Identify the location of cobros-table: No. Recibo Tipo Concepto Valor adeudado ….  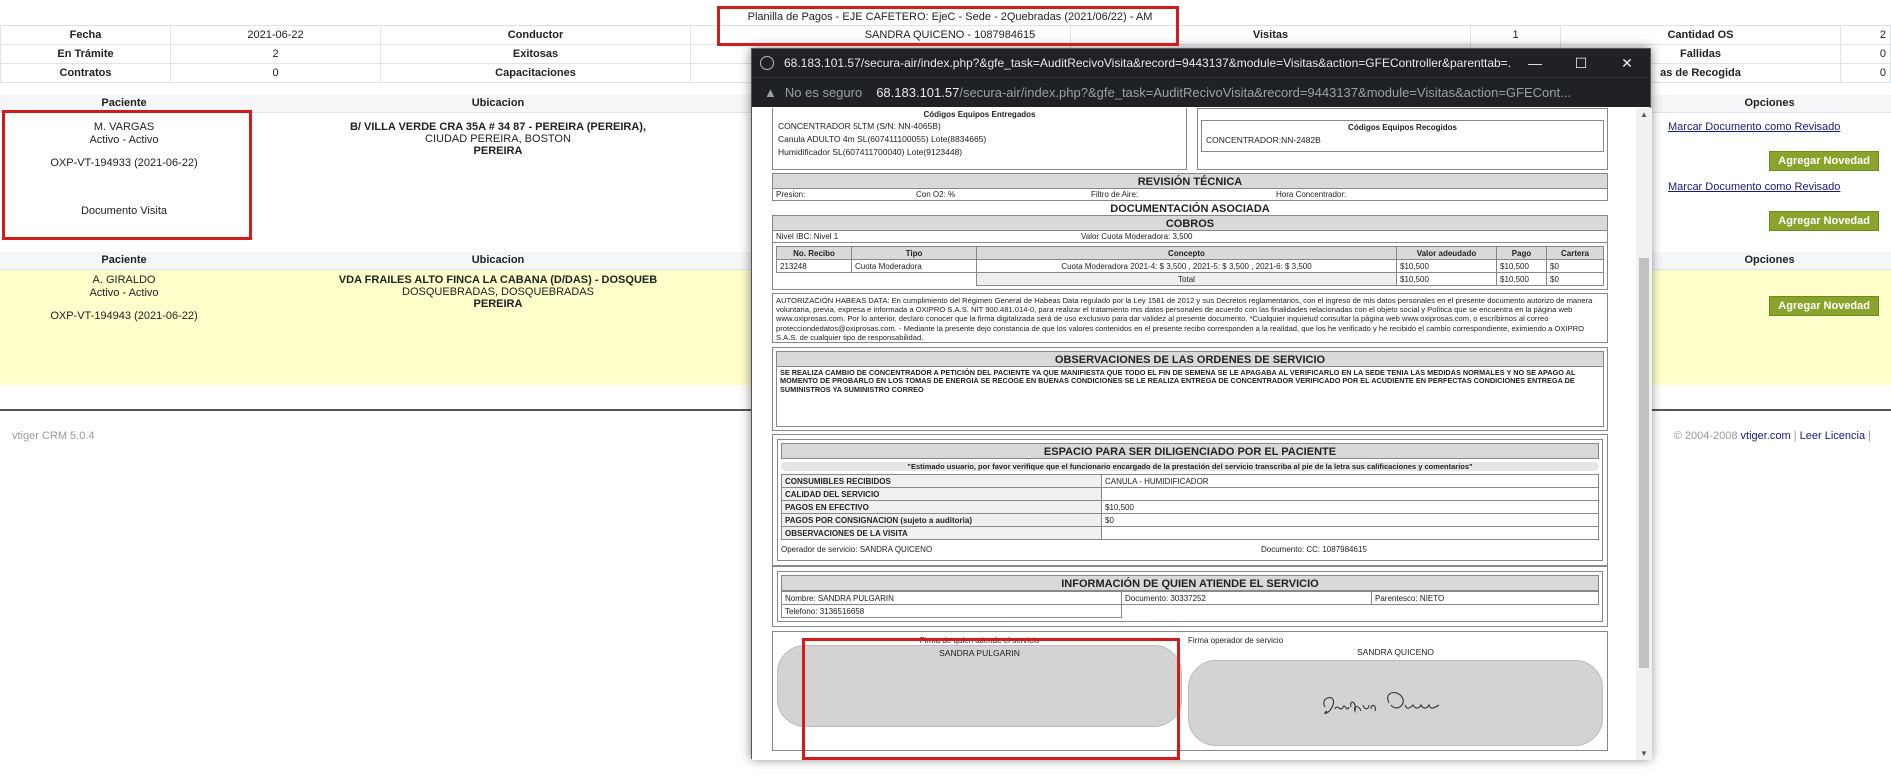
(1190, 266).